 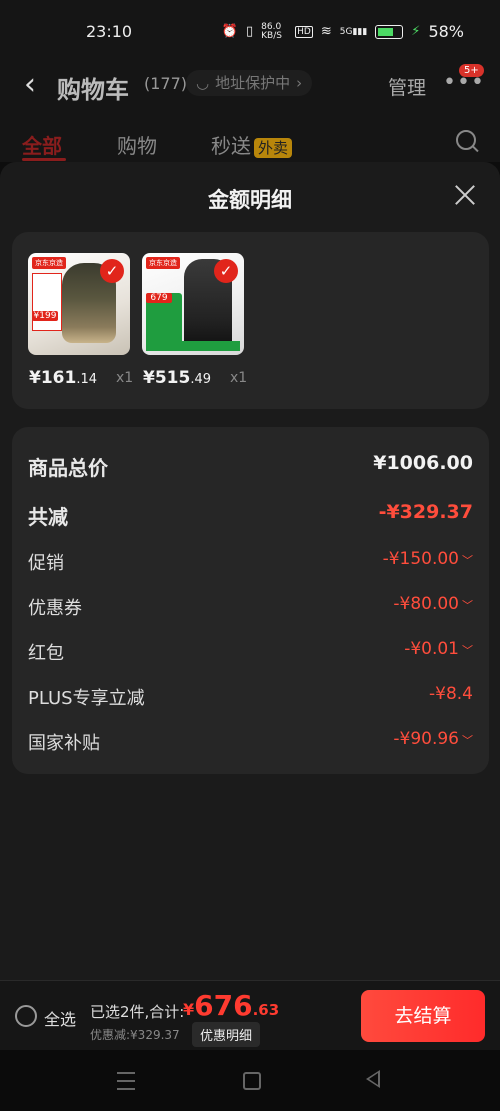 I want to click on coupon-label: 优惠券, so click(x=55, y=608).